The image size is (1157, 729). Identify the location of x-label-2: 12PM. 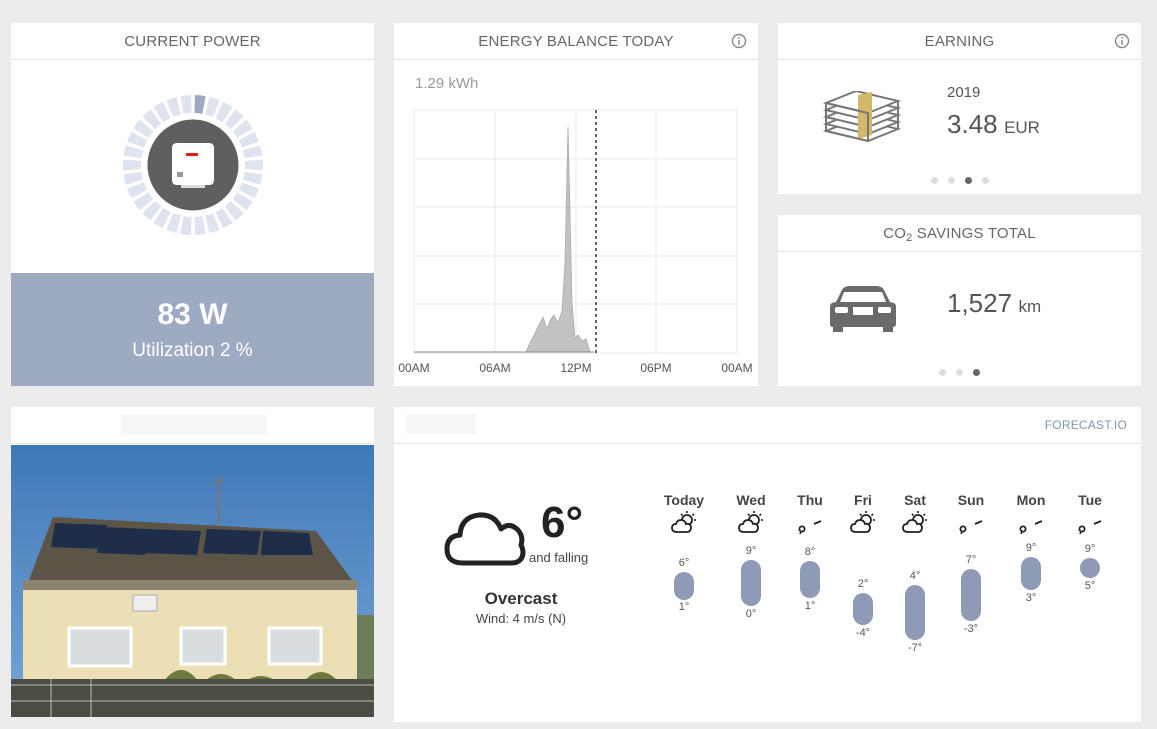
(576, 368).